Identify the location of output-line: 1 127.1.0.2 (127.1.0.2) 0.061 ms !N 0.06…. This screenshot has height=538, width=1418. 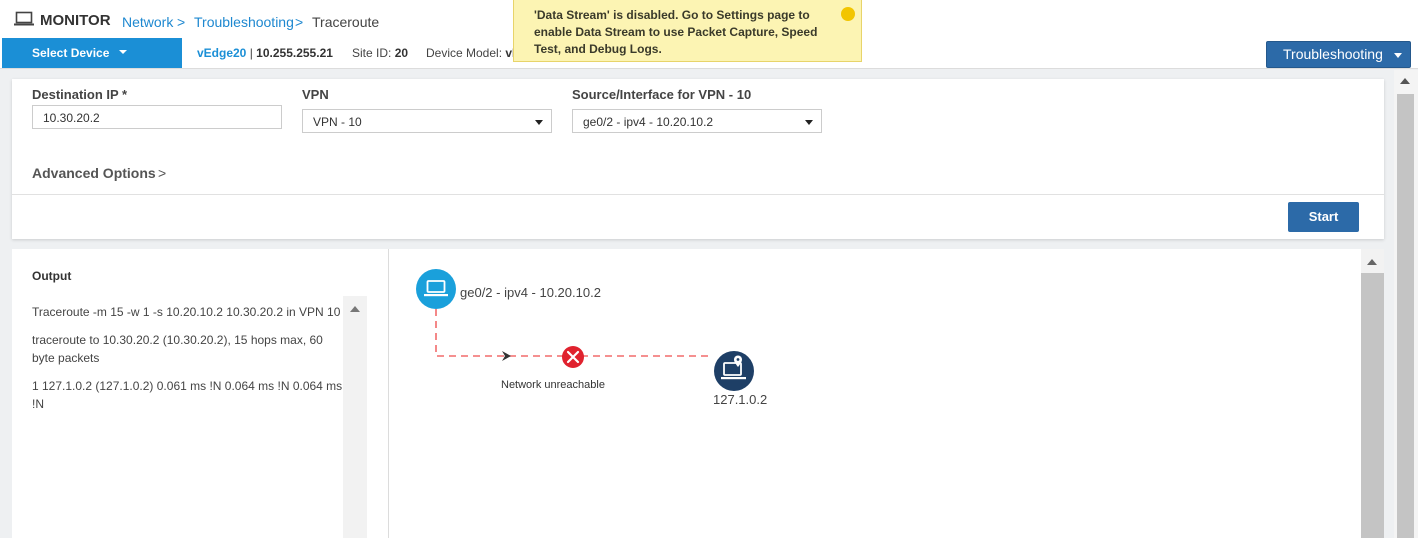
(187, 395).